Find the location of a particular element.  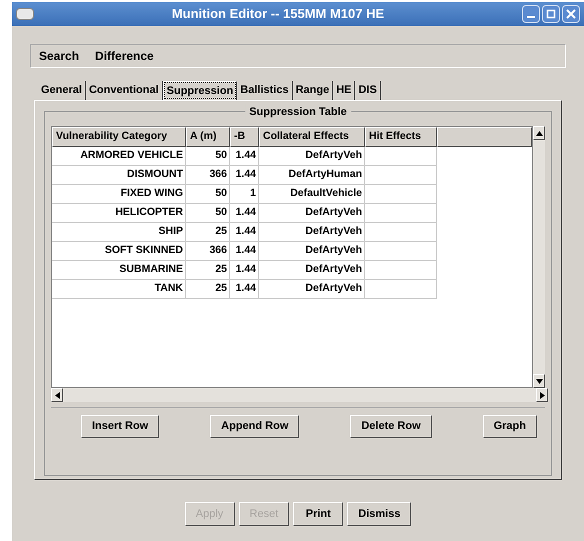

horizontal-scrollbar is located at coordinates (299, 395).